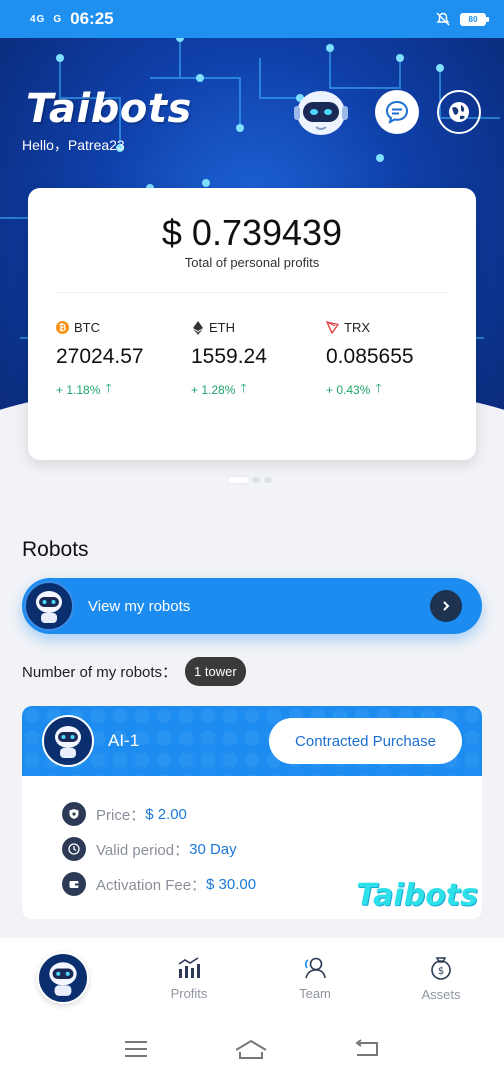  What do you see at coordinates (143, 850) in the screenshot?
I see `period-label: Valid period：` at bounding box center [143, 850].